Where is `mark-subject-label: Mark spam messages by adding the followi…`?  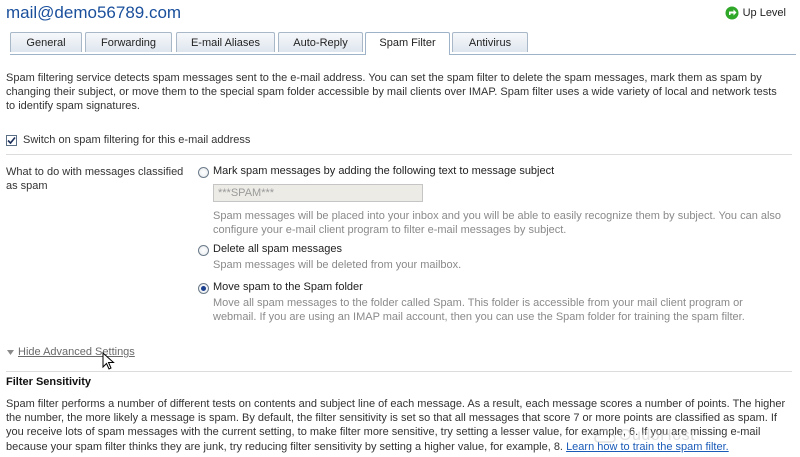
mark-subject-label: Mark spam messages by adding the followi… is located at coordinates (384, 171).